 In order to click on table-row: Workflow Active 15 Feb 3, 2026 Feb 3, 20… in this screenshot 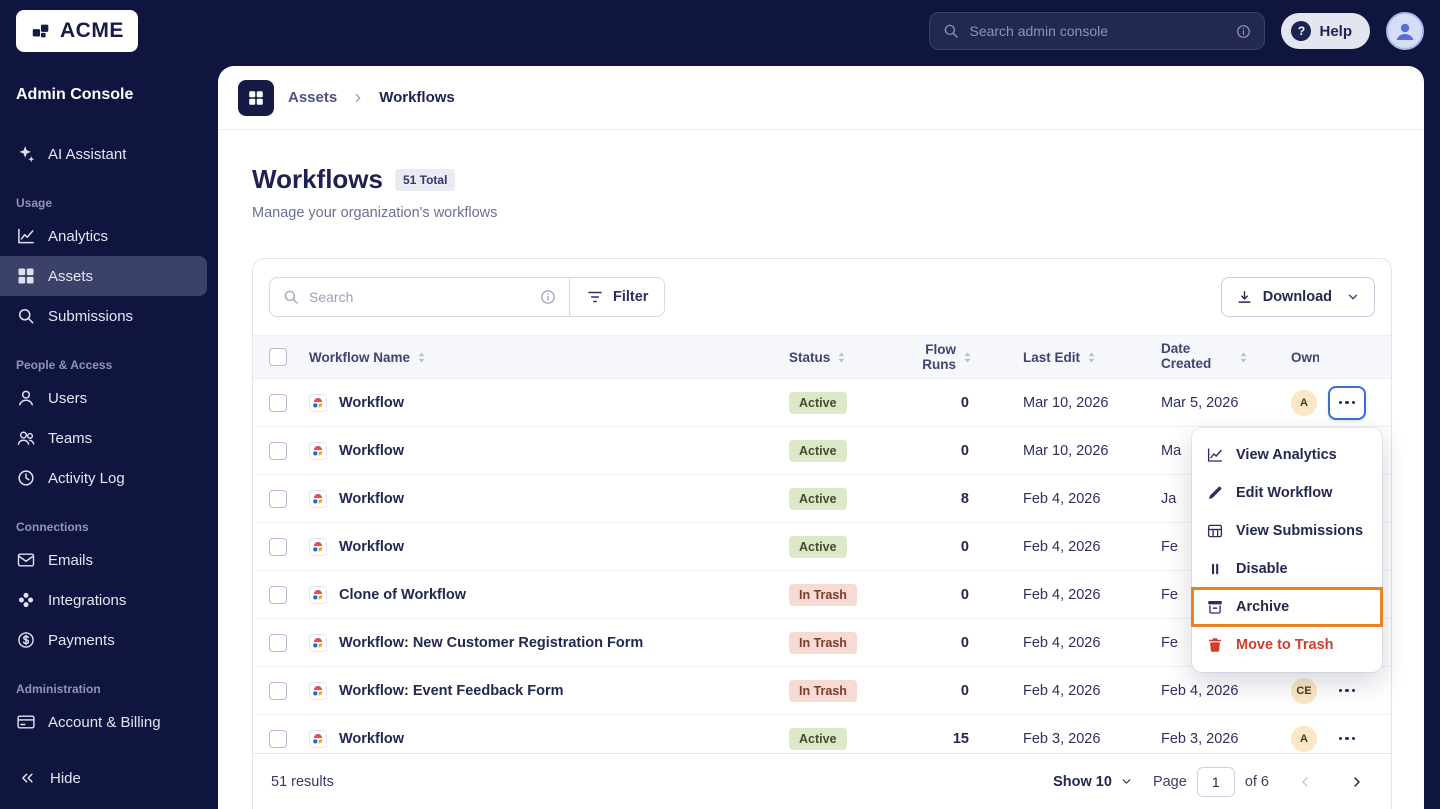, I will do `click(822, 734)`.